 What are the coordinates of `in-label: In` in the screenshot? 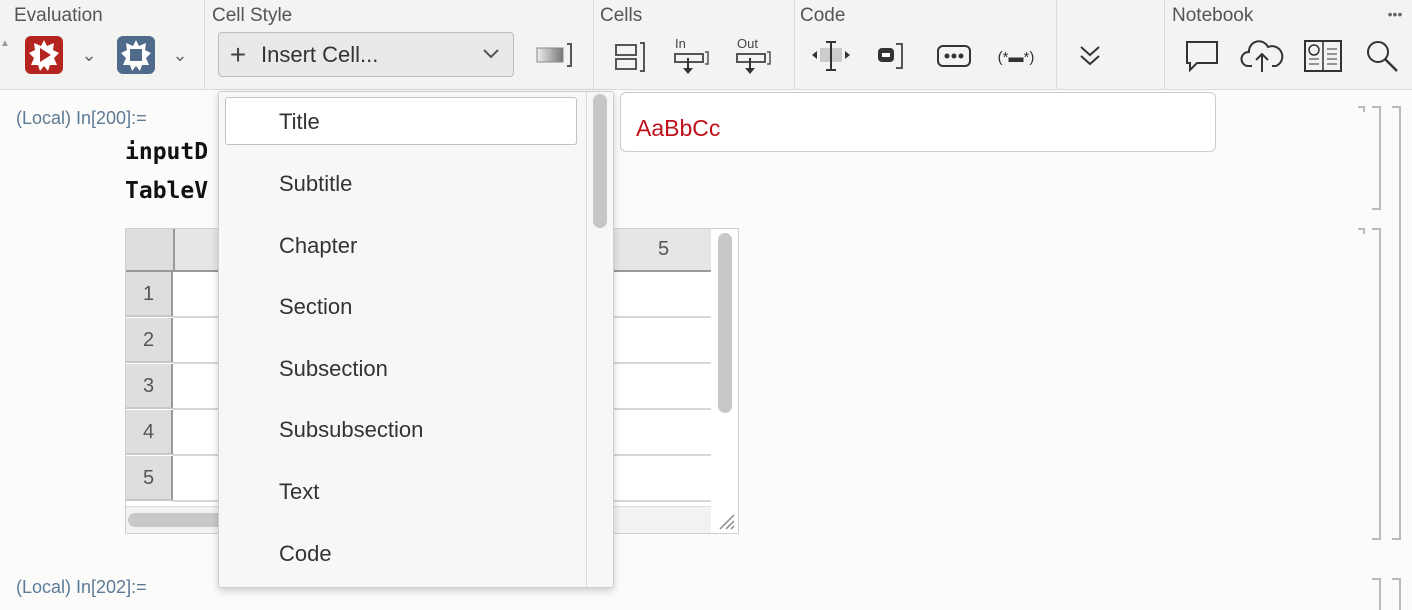 It's located at (680, 43).